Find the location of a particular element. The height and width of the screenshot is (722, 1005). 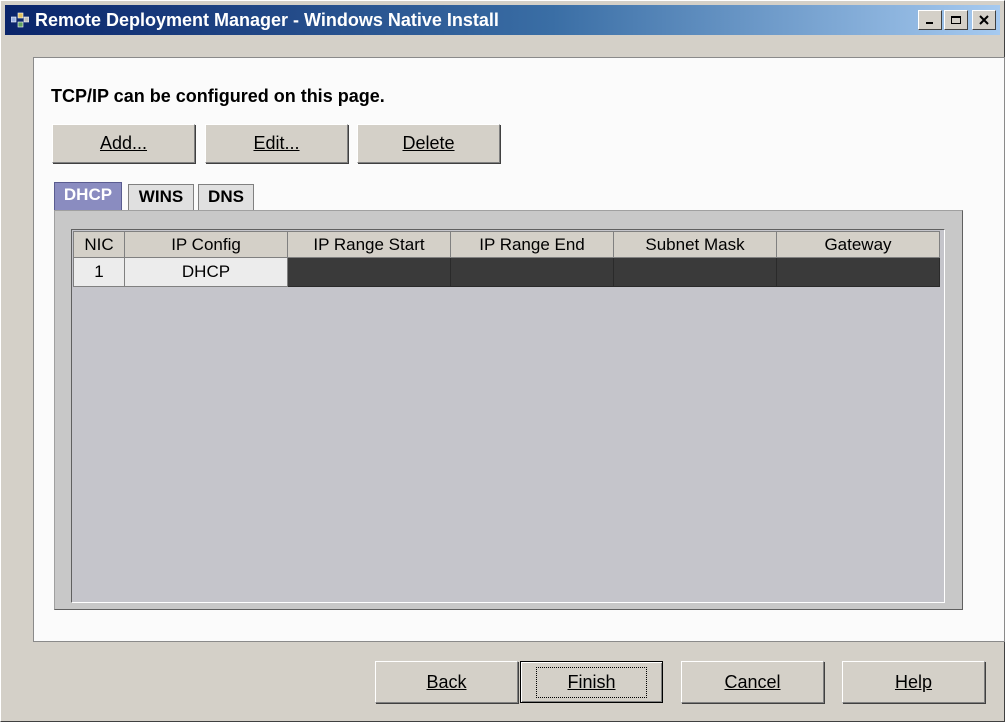

help-button: Help is located at coordinates (913, 682).